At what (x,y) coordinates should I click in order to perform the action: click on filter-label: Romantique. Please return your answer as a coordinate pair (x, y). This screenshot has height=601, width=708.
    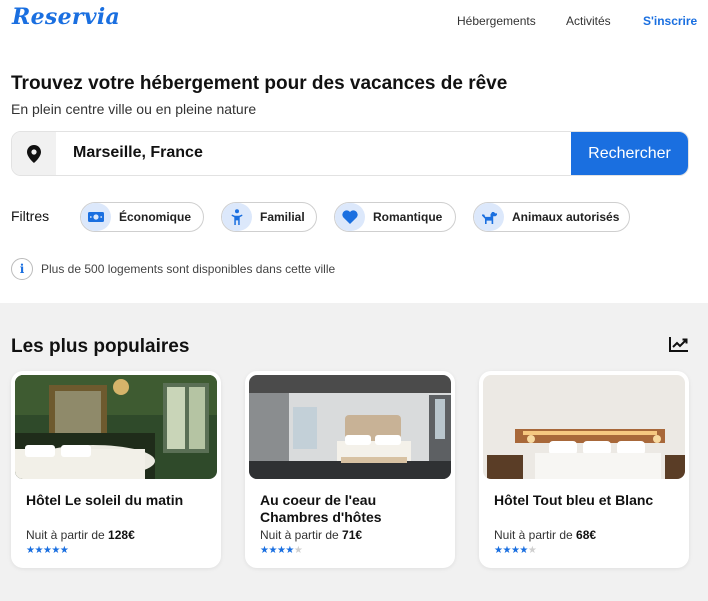
    Looking at the image, I should click on (408, 217).